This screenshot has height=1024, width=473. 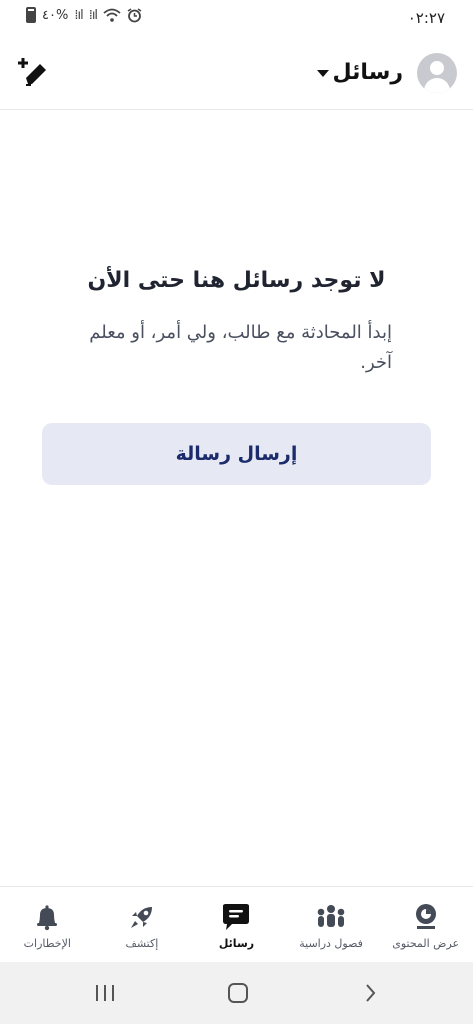 I want to click on system-nav-bar, so click(x=236, y=993).